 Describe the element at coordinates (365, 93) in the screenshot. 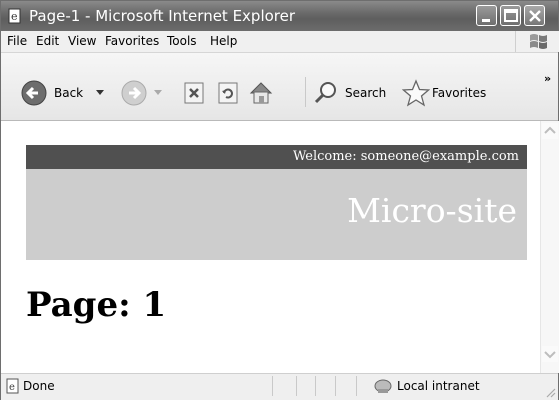

I see `search-button-label: Search` at that location.